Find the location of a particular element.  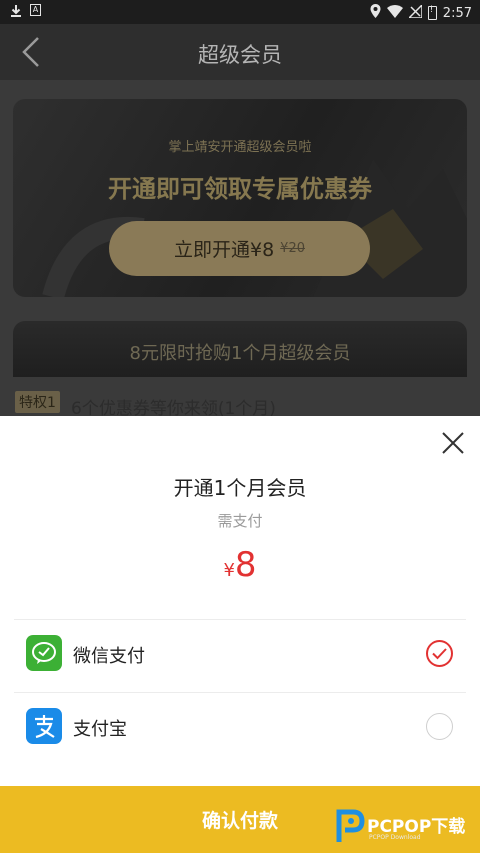

price-amount: 8 is located at coordinates (245, 565).